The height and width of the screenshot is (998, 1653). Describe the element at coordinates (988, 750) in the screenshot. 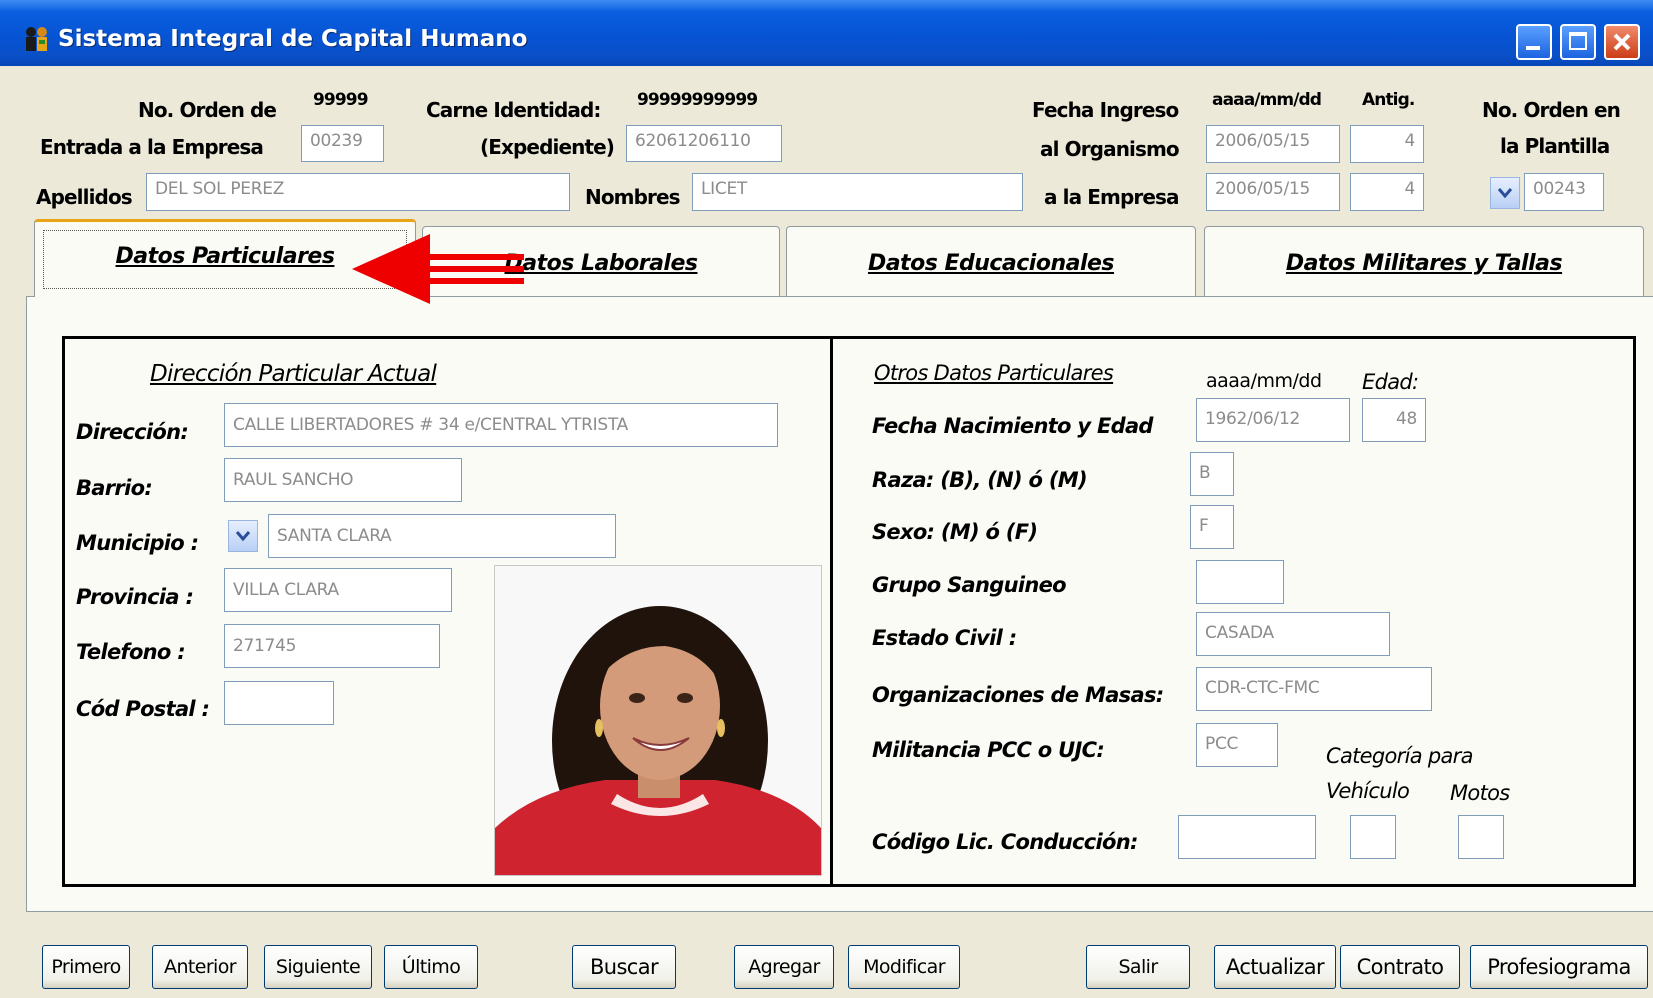

I see `militancia-label: Militancia PCC o UJC:` at that location.